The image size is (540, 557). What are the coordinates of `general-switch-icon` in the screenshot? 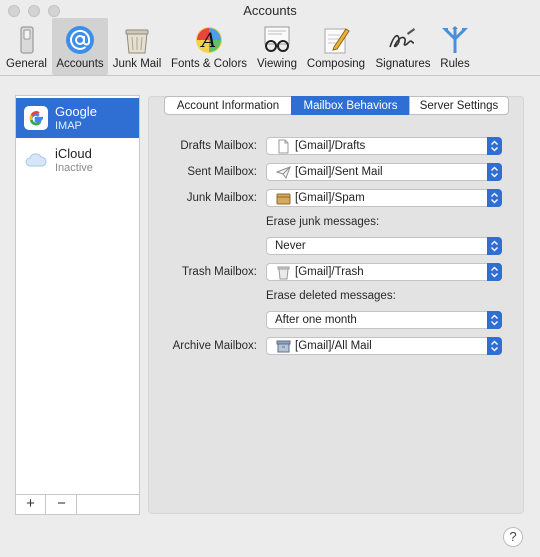 It's located at (26, 40).